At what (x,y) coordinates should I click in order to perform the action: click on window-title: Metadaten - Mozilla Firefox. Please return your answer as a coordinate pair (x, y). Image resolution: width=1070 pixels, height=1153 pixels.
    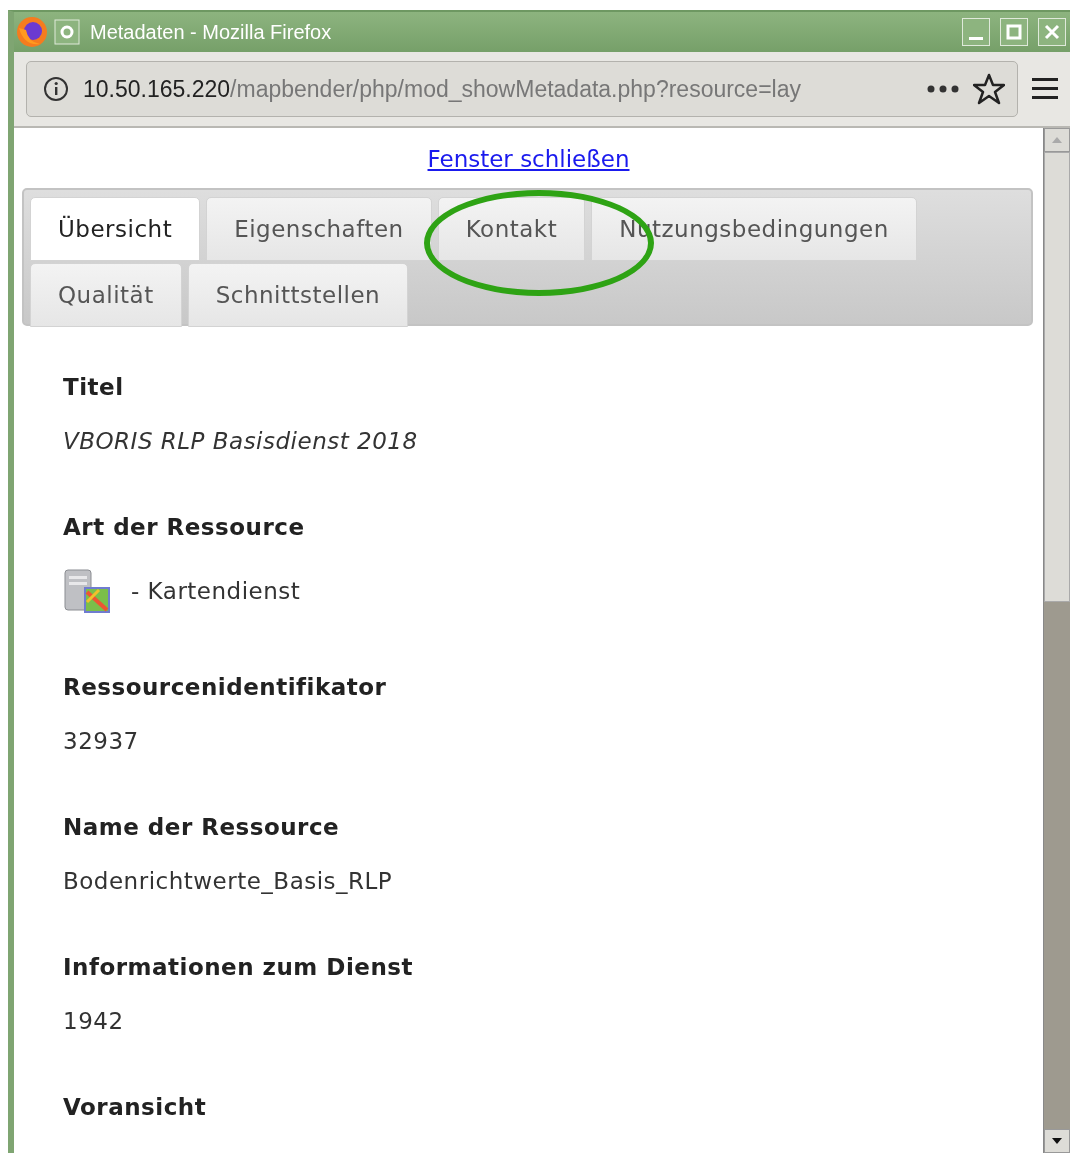
    Looking at the image, I should click on (211, 32).